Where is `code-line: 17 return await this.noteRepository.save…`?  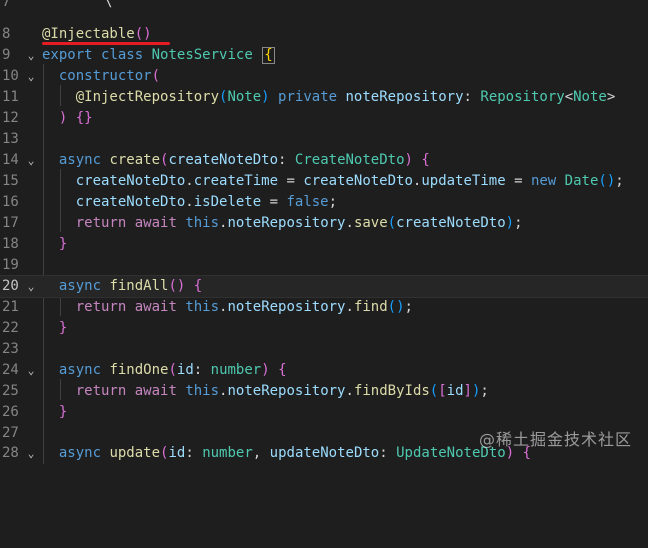
code-line: 17 return await this.noteRepository.save… is located at coordinates (324, 223).